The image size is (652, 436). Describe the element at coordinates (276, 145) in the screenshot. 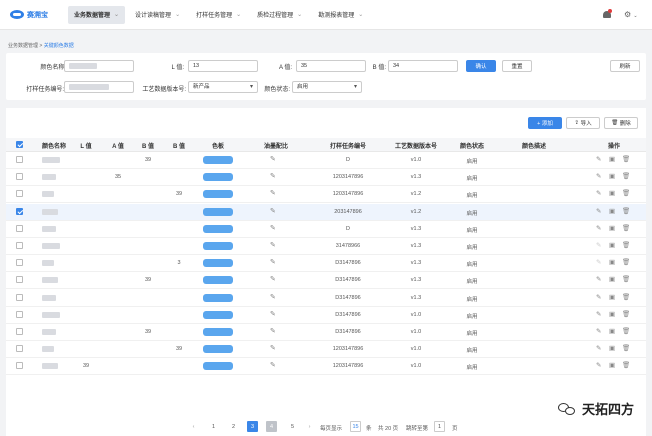

I see `col-ink-ratio: 油墨配比` at that location.